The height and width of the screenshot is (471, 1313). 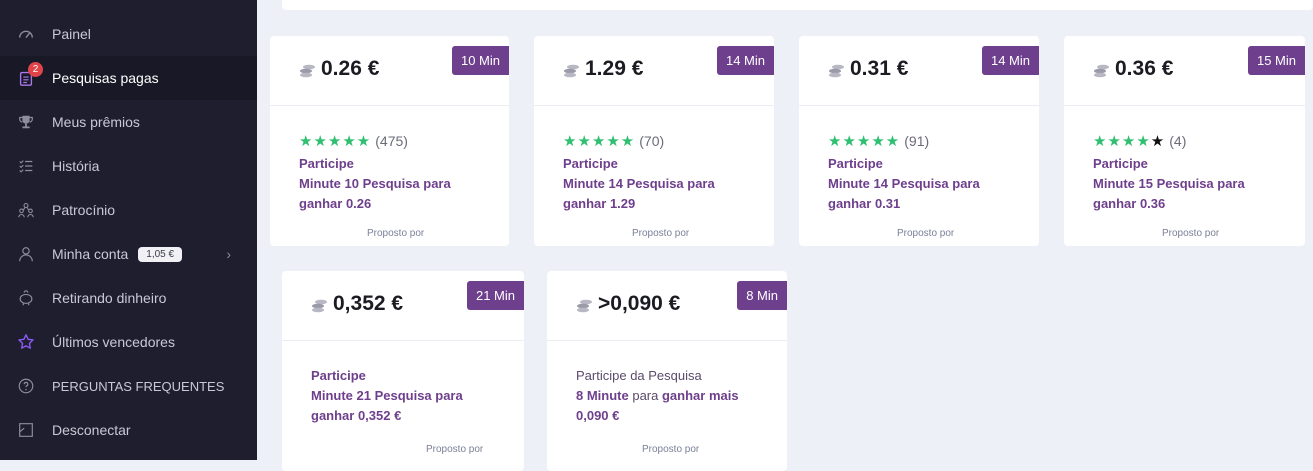 What do you see at coordinates (375, 193) in the screenshot?
I see `card-line-2: Minute 10 Pesquisa para ganhar 0.26` at bounding box center [375, 193].